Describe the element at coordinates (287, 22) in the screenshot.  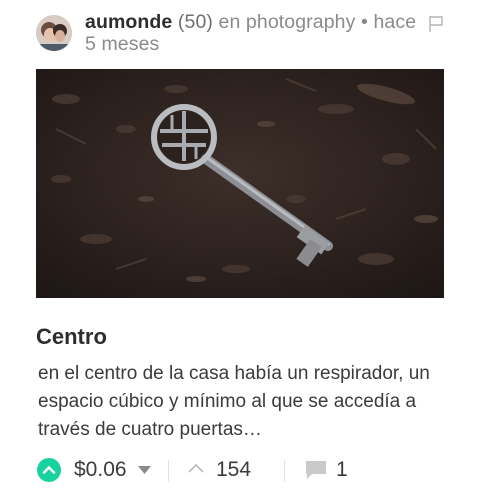
I see `post-category: en photography` at that location.